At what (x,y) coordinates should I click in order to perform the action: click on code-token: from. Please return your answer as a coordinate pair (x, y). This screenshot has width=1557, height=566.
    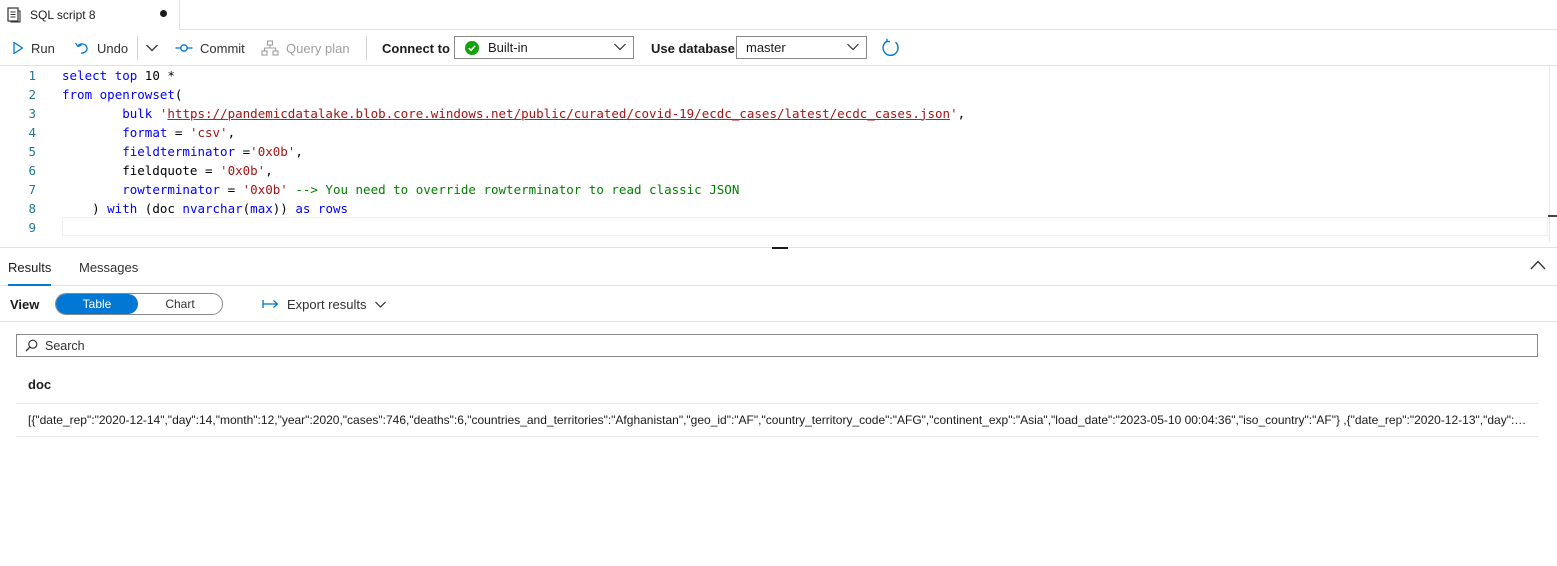
    Looking at the image, I should click on (77, 94).